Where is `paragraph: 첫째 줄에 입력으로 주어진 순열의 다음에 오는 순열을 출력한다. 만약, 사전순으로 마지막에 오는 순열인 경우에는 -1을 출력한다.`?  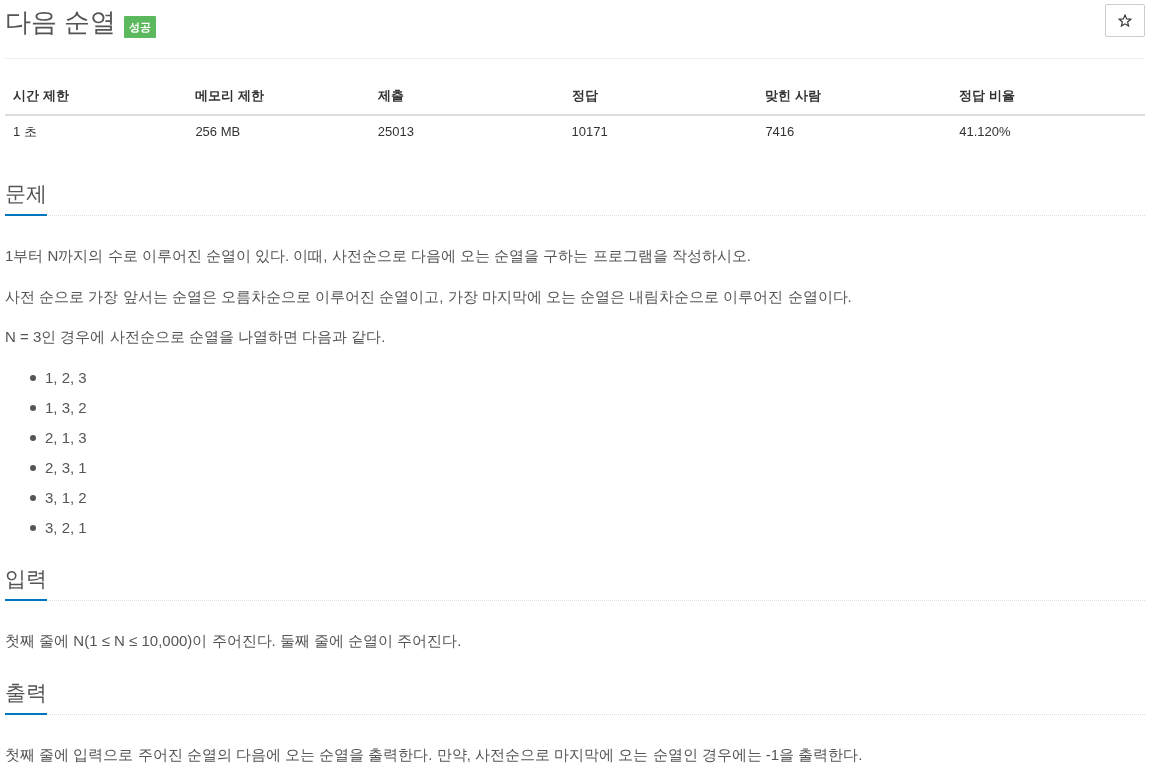
paragraph: 첫째 줄에 입력으로 주어진 순열의 다음에 오는 순열을 출력한다. 만약, 사전순으로 마지막에 오는 순열인 경우에는 -1을 출력한다. is located at coordinates (434, 754).